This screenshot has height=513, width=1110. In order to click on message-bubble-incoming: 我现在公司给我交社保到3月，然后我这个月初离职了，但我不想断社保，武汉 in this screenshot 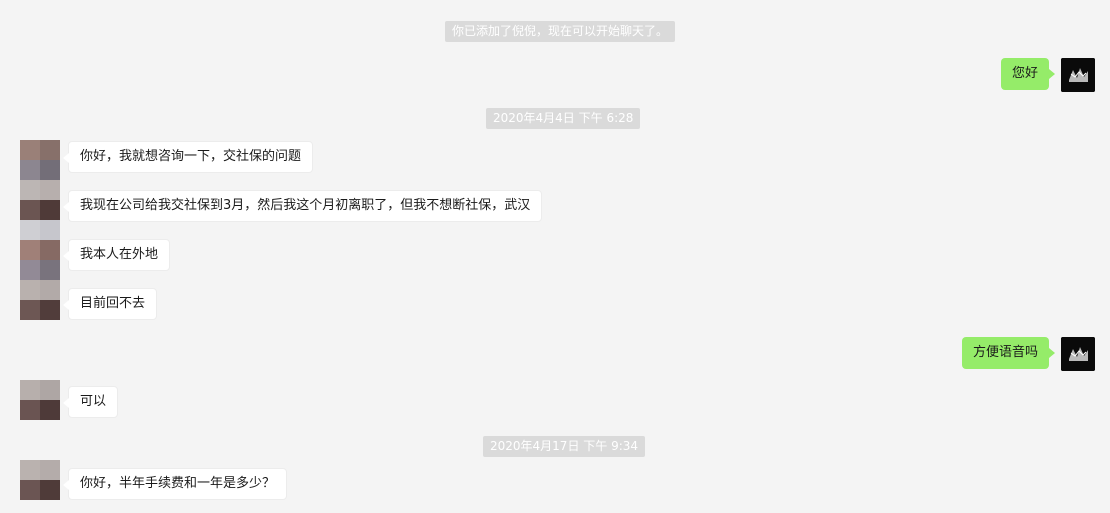, I will do `click(302, 206)`.